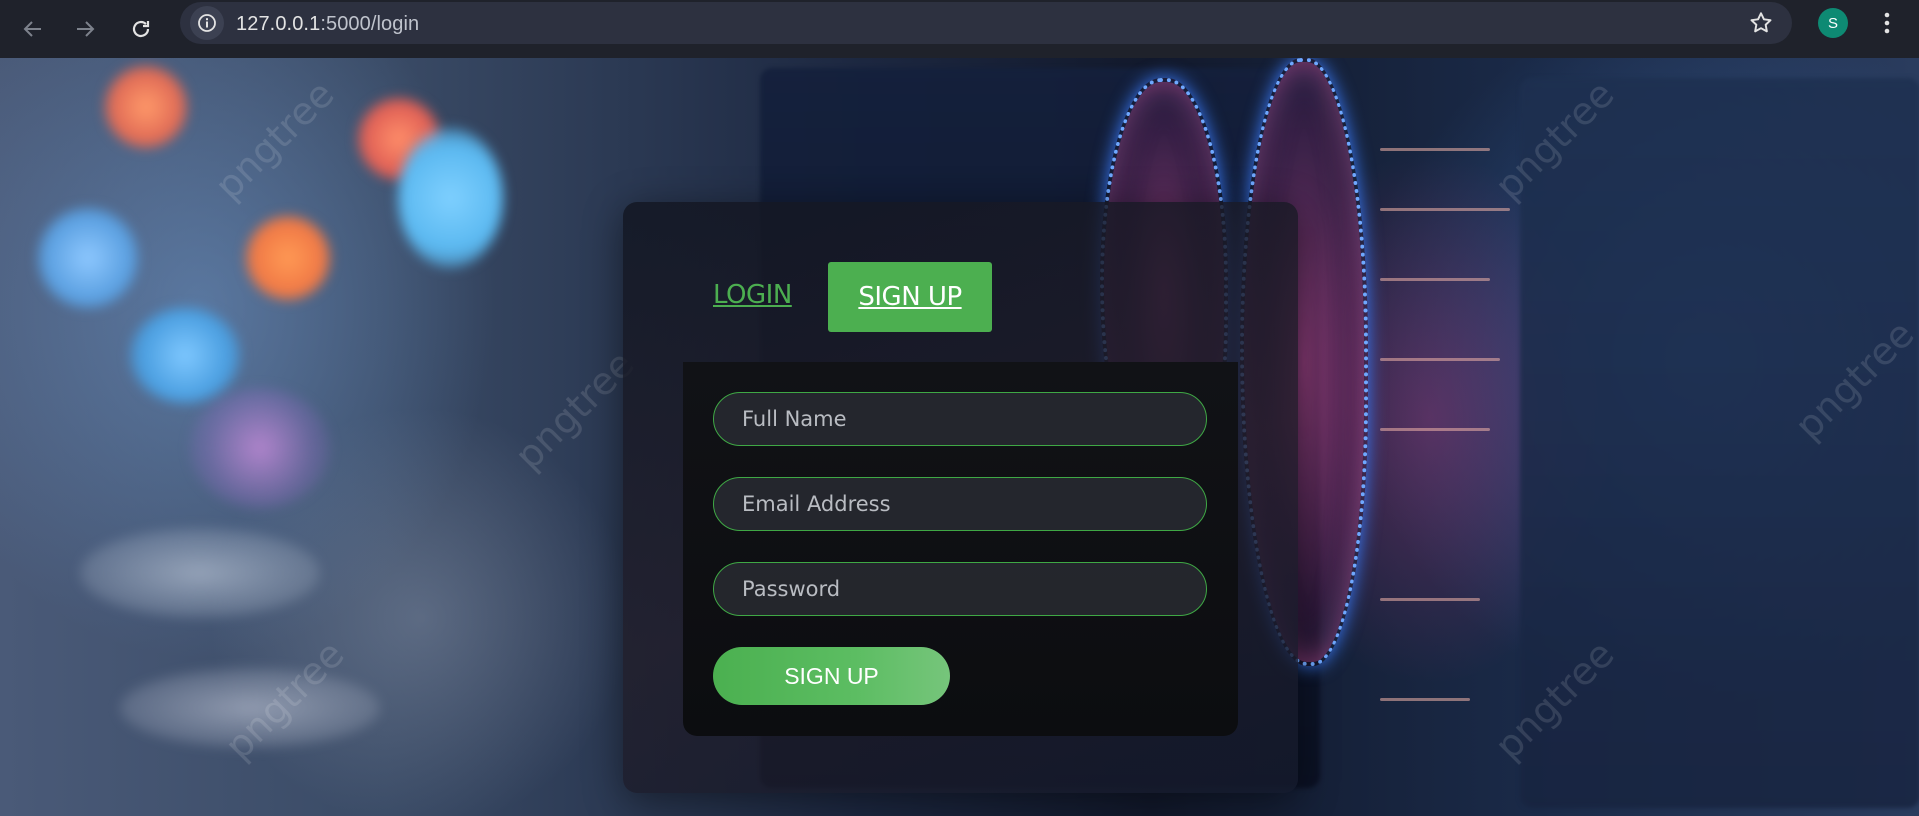 The width and height of the screenshot is (1919, 816). I want to click on arrow-left-icon, so click(32, 29).